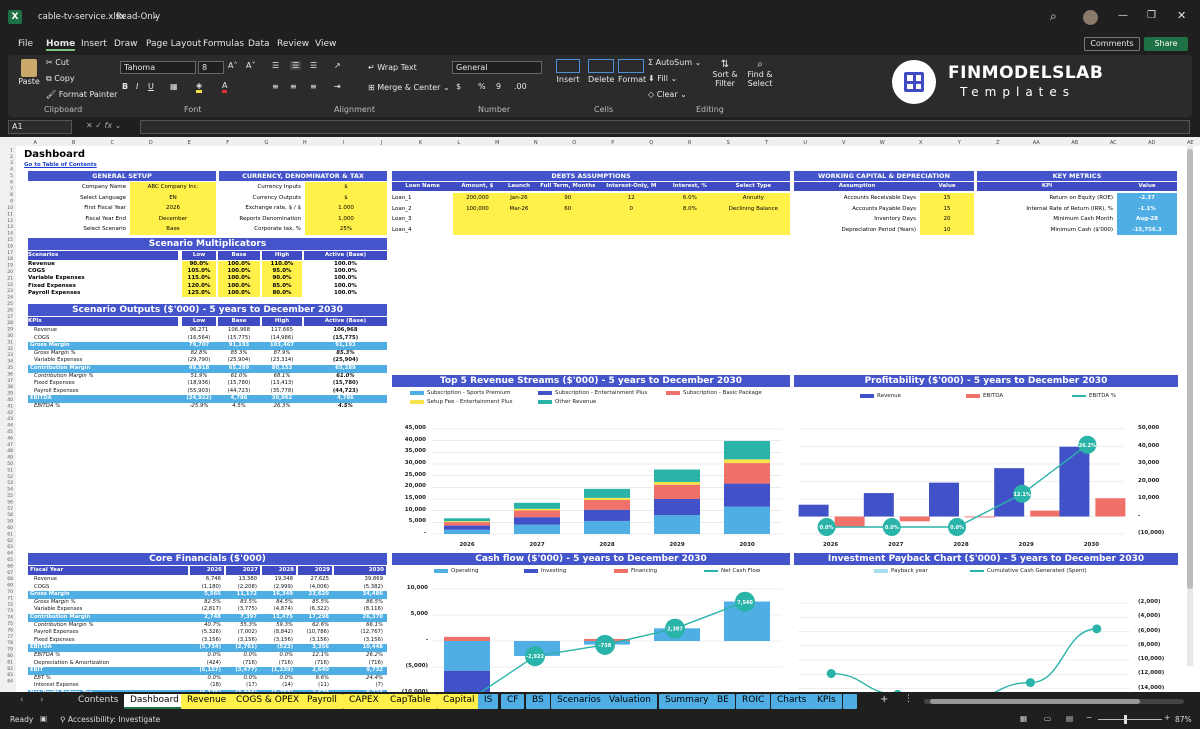 The image size is (1200, 729). I want to click on align-left-icon: ≡, so click(275, 86).